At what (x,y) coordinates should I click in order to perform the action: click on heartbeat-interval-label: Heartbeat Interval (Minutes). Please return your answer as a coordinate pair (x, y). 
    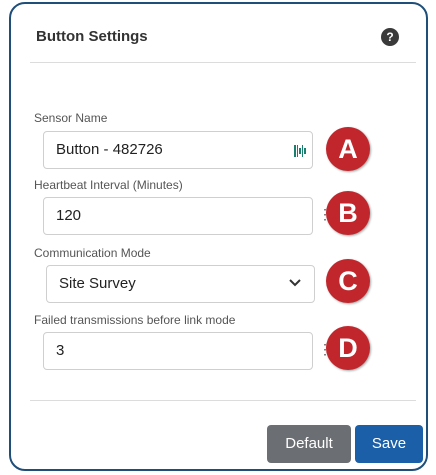
    Looking at the image, I should click on (108, 185).